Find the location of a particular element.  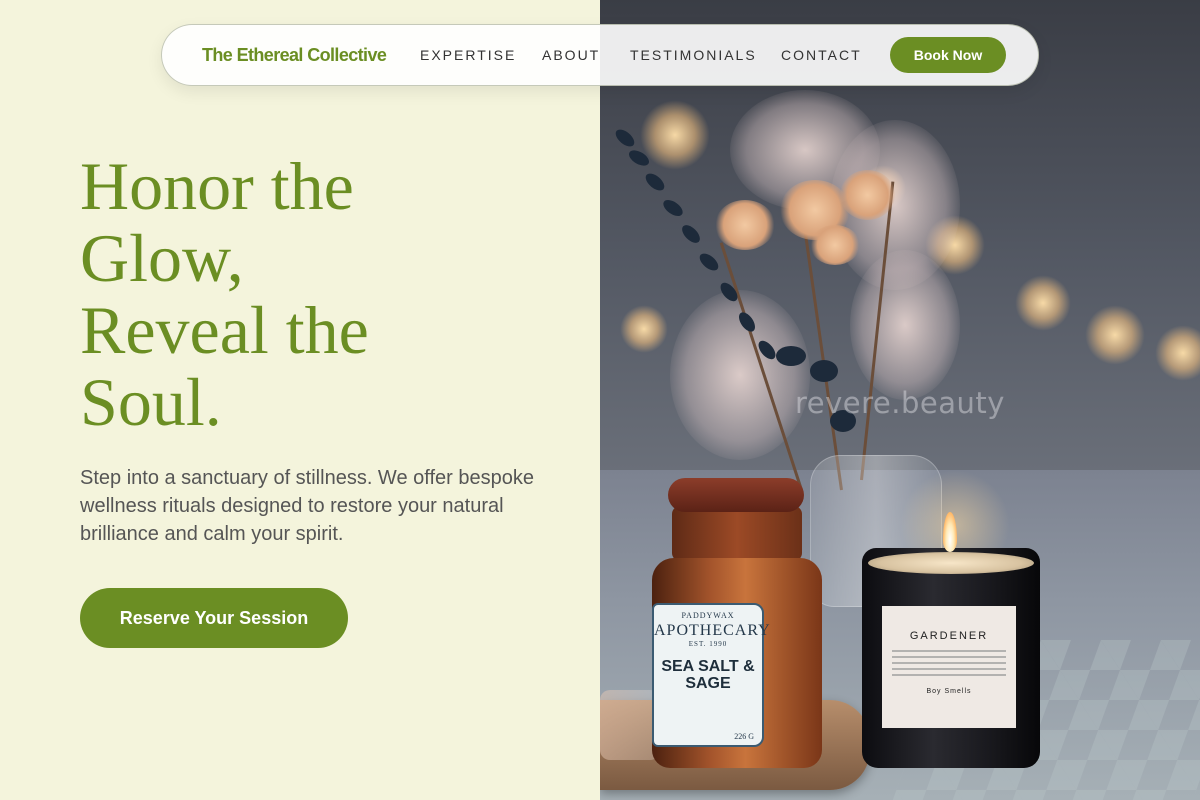

candle-label: GARDENER Boy Smells is located at coordinates (949, 667).